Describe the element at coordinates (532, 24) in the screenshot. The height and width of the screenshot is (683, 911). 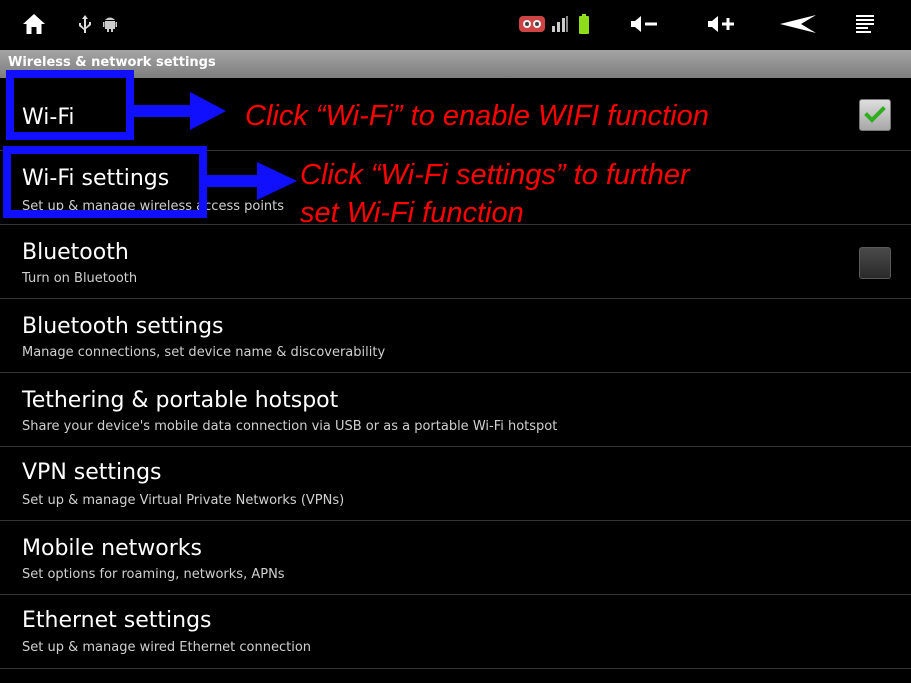
I see `notification-icon` at that location.